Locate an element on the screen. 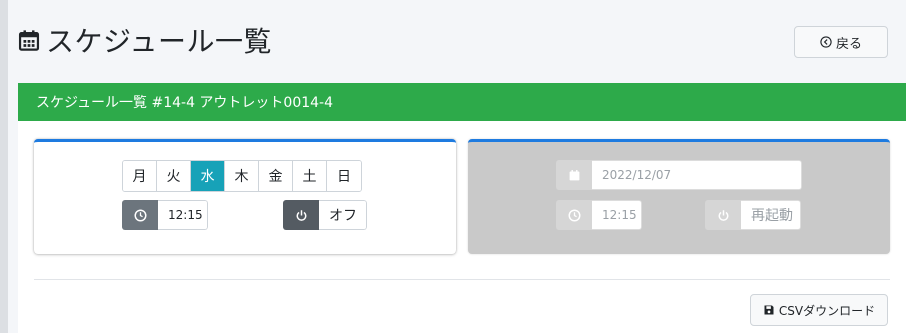  page-title: スケジュール一覧 is located at coordinates (145, 40).